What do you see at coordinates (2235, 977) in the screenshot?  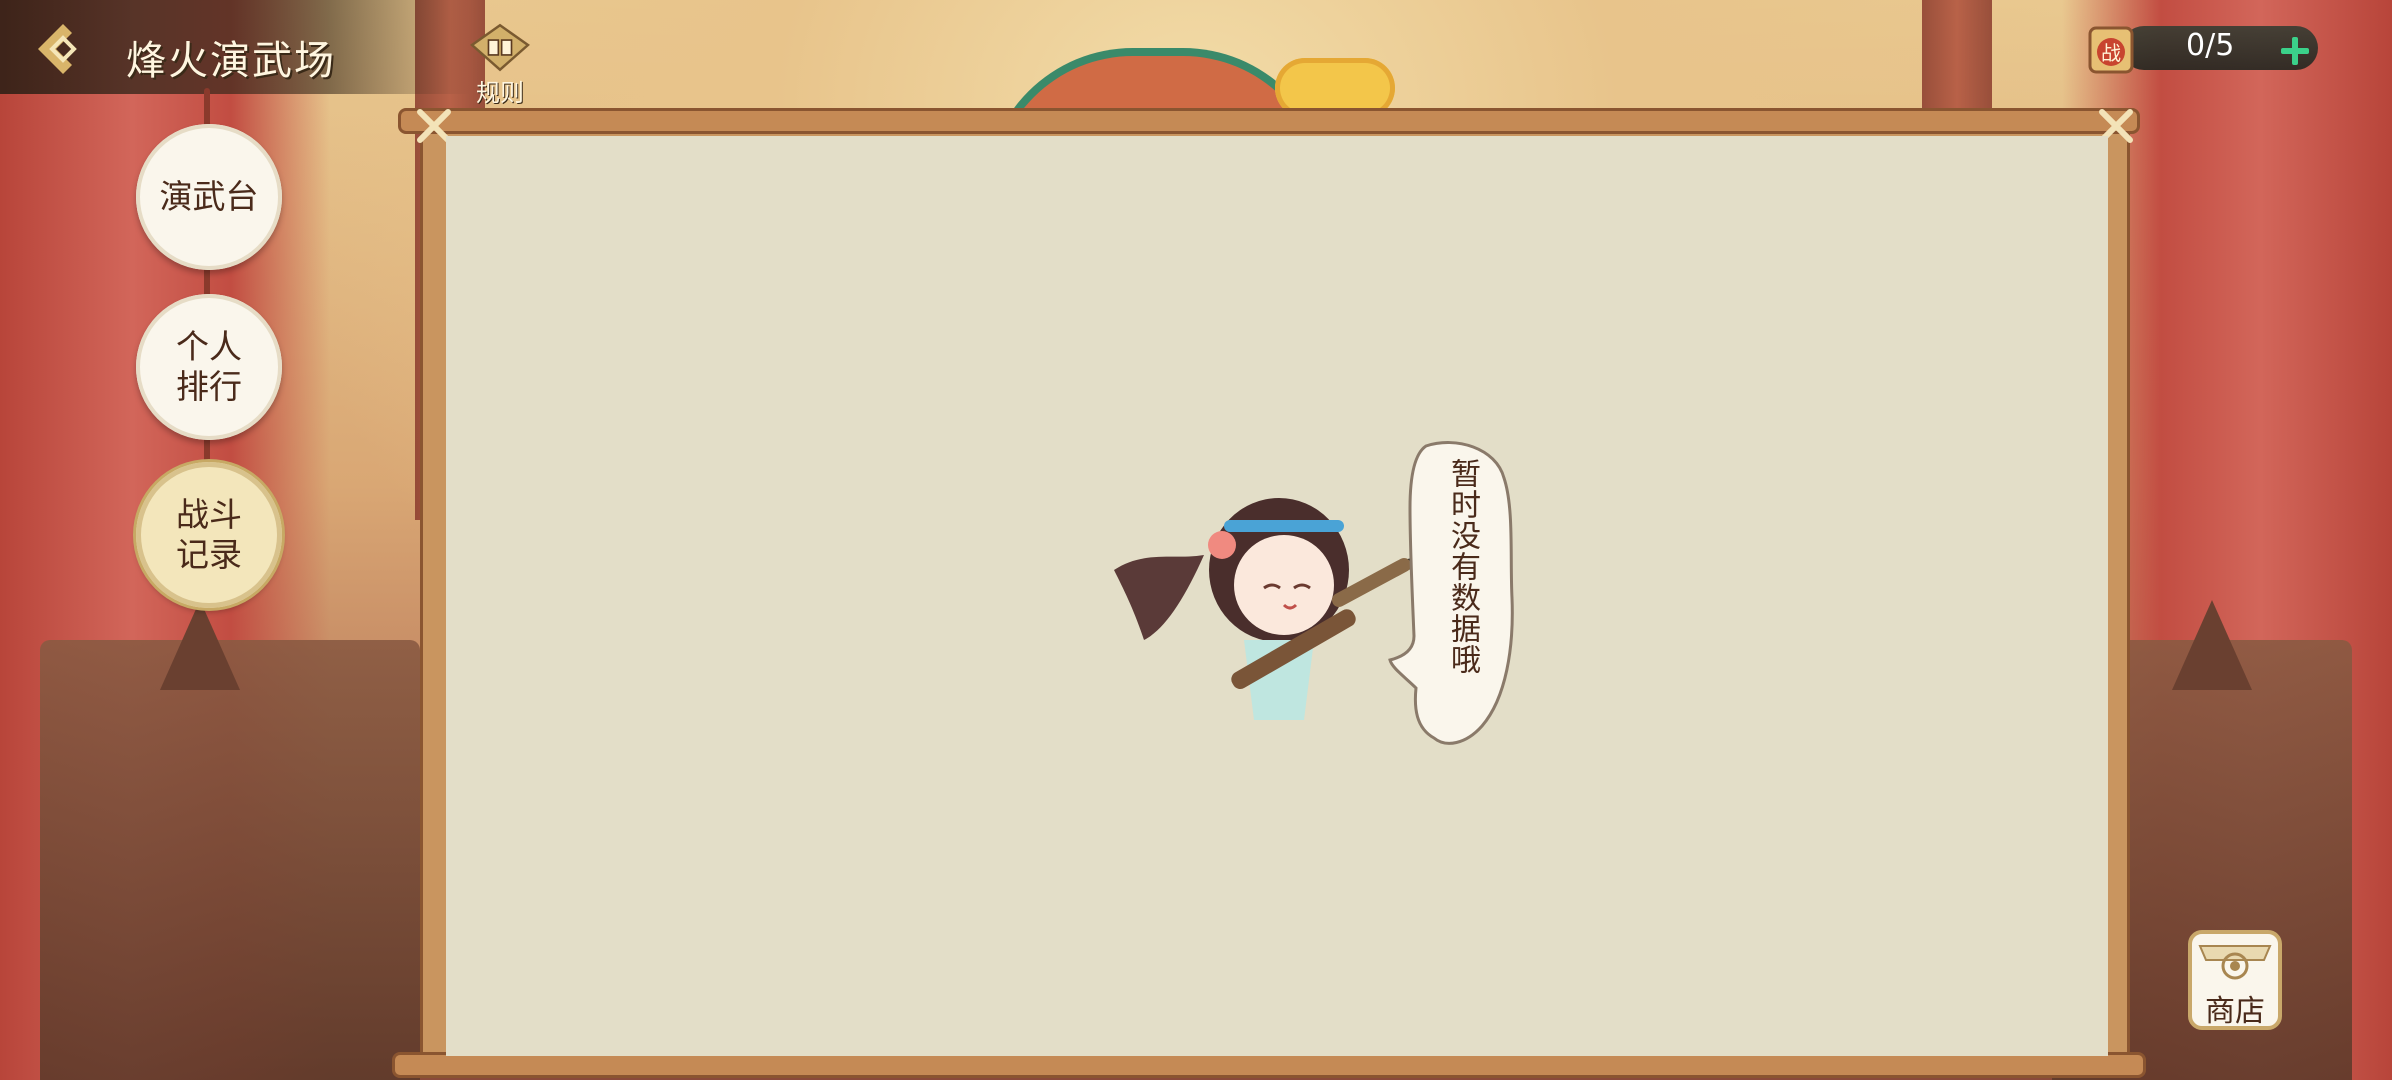 I see `shop-button: 商店` at bounding box center [2235, 977].